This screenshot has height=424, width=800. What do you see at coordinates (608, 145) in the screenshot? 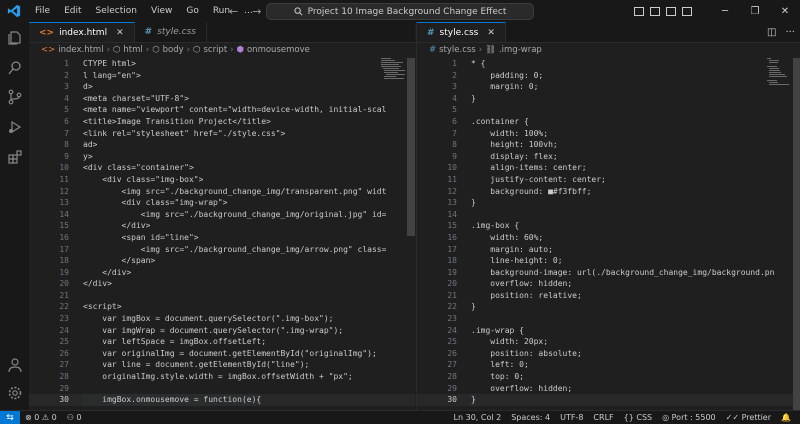
I see `code-line: 8 height: 100vh;` at bounding box center [608, 145].